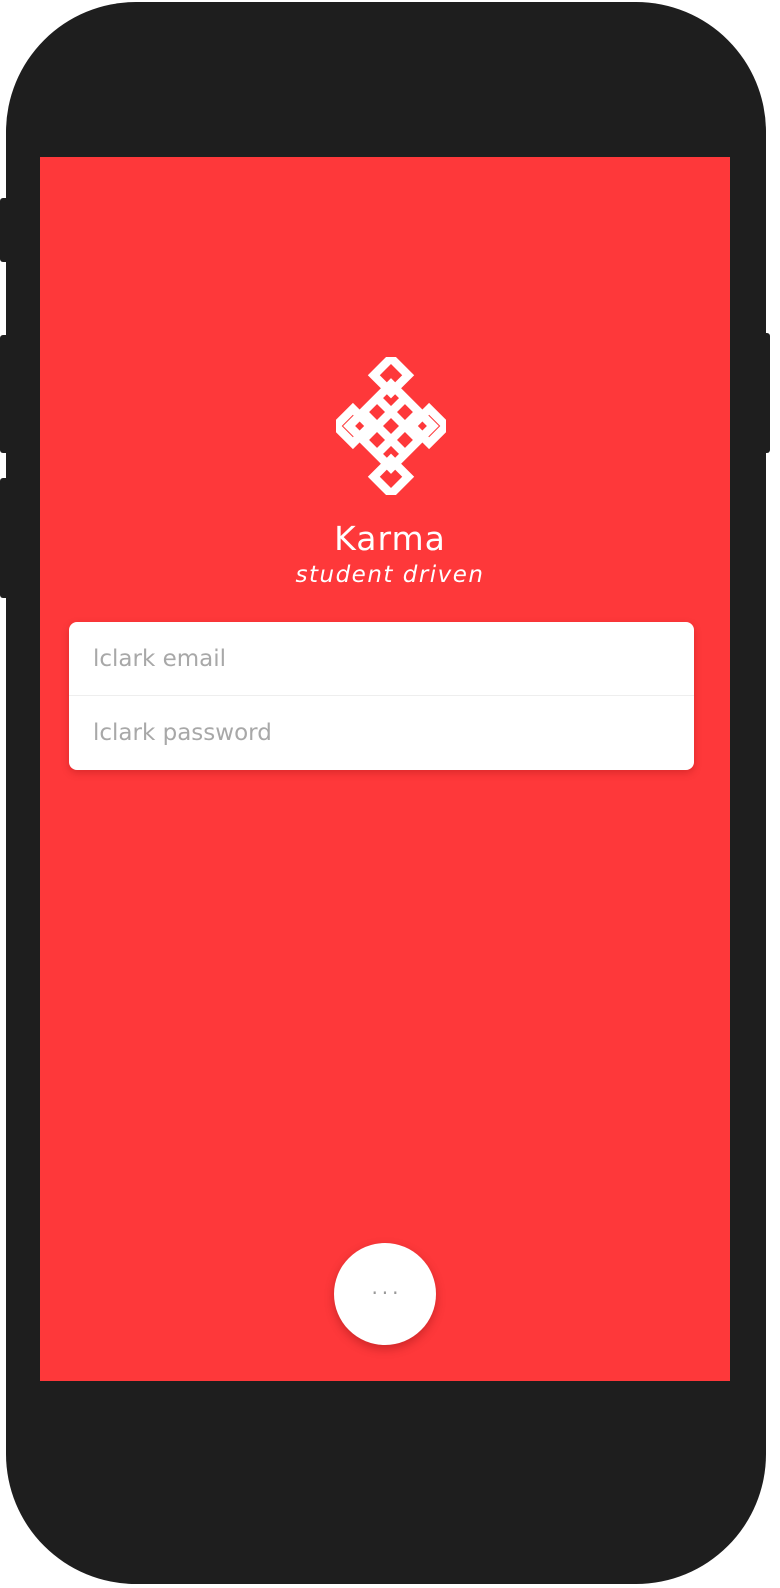 The height and width of the screenshot is (1588, 780). What do you see at coordinates (767, 393) in the screenshot?
I see `power-button` at bounding box center [767, 393].